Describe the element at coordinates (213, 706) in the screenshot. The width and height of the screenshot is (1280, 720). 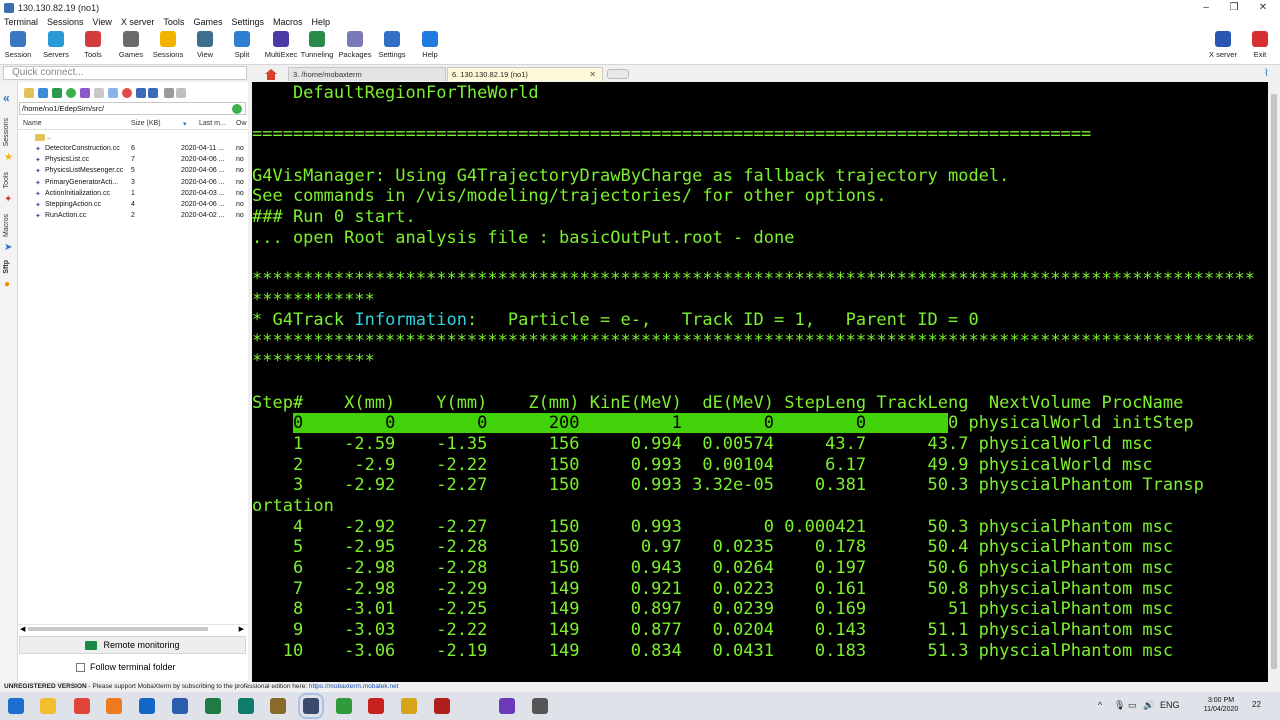
I see `excel-icon` at that location.